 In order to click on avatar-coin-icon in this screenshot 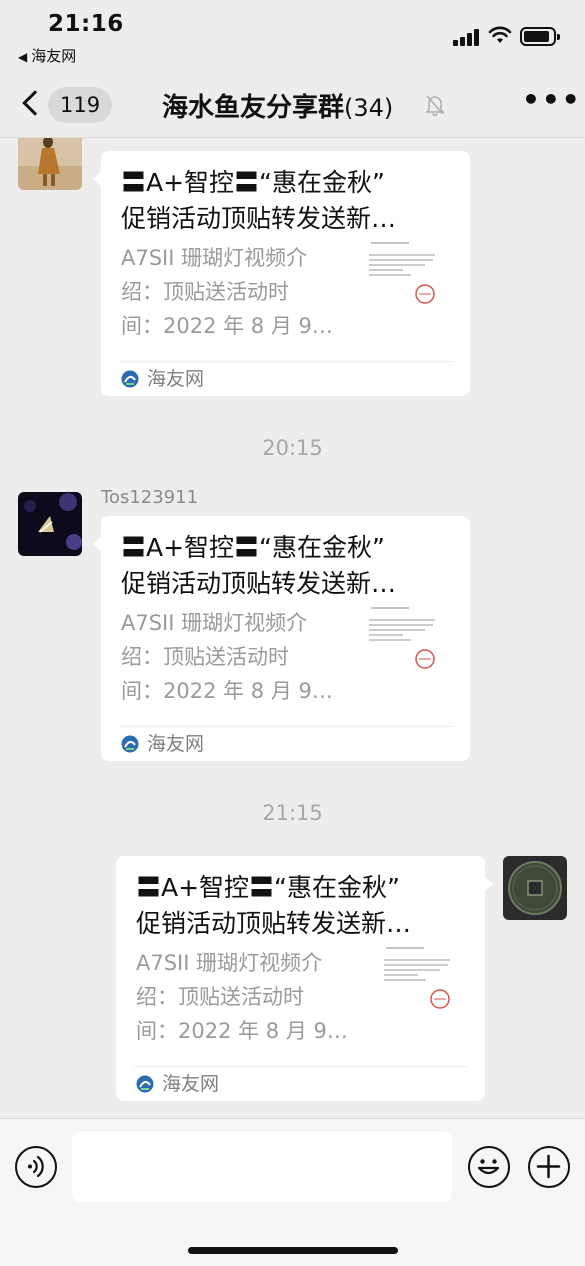, I will do `click(535, 888)`.